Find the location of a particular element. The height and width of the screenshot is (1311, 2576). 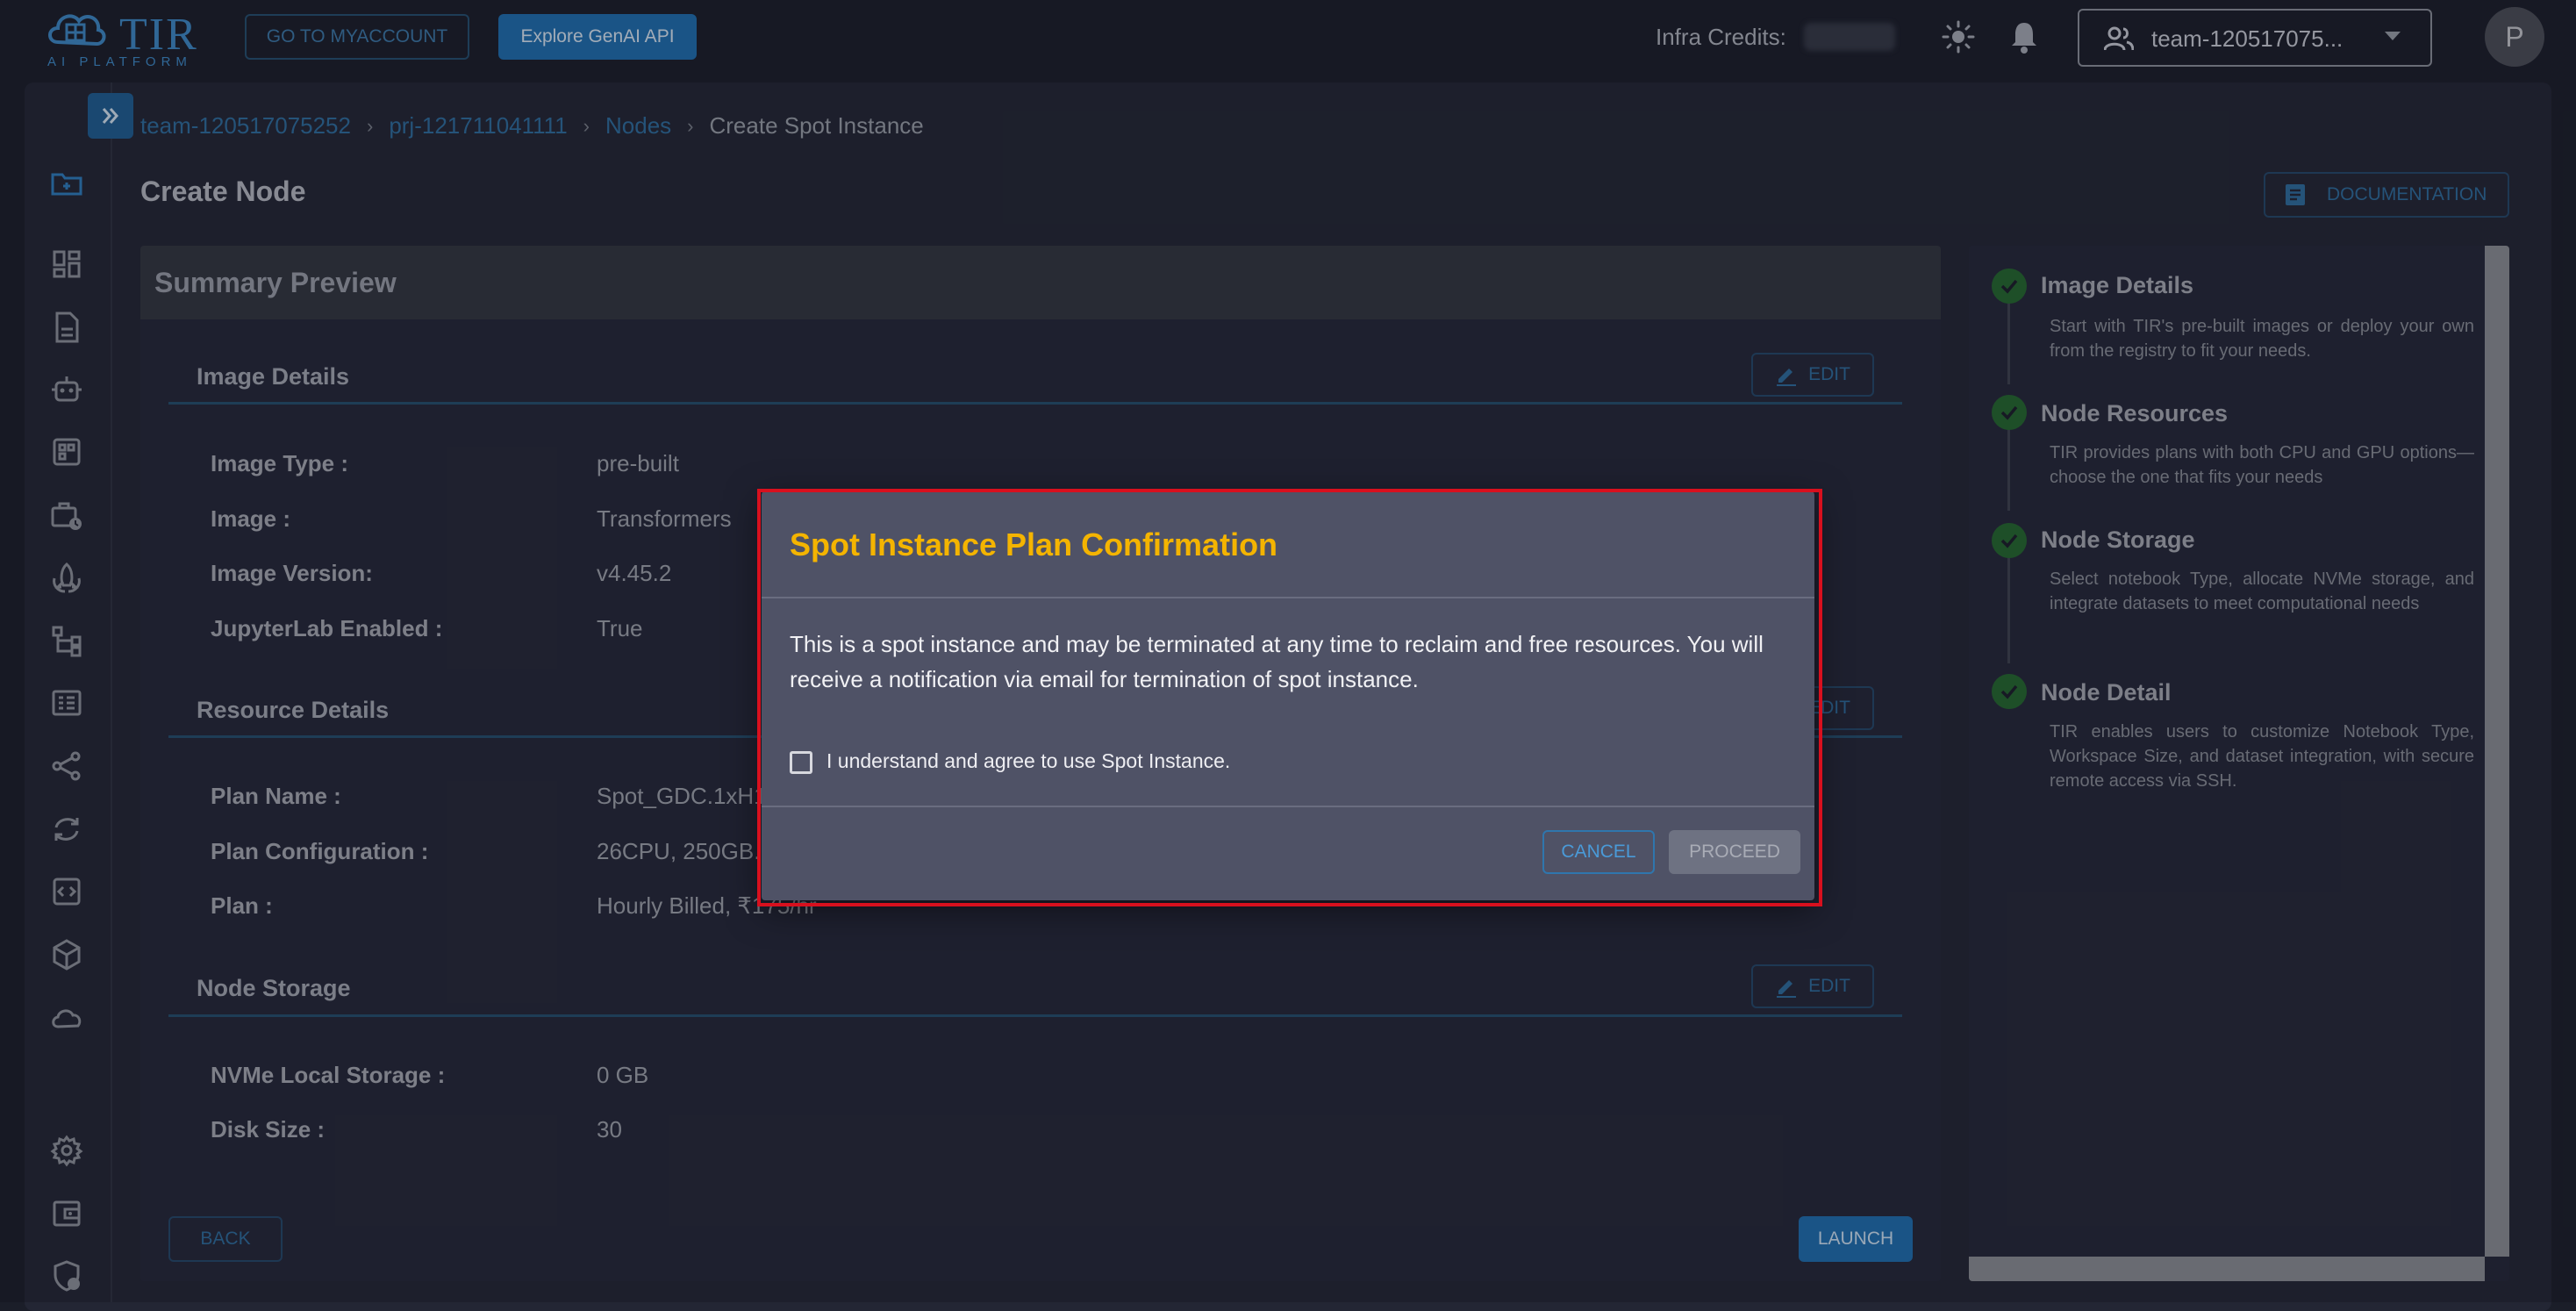

highlight-frame is located at coordinates (1289, 697).